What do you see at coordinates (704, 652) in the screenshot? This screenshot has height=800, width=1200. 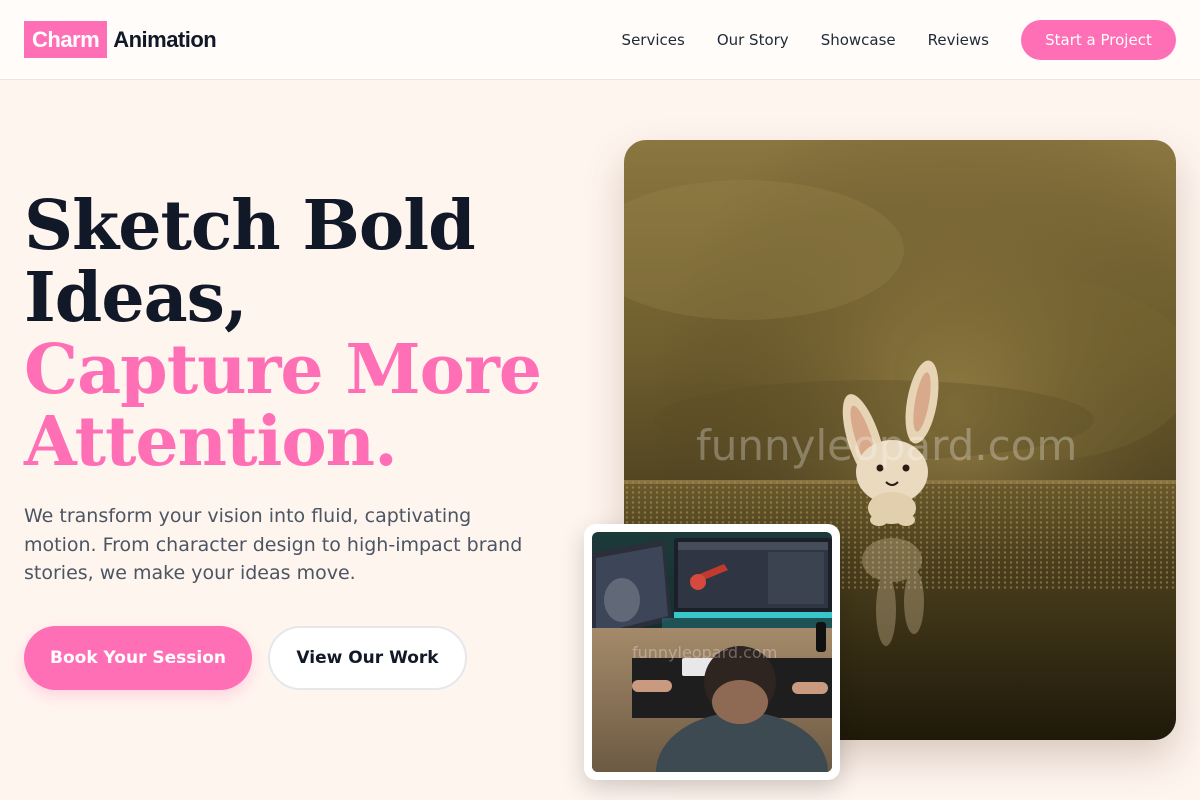 I see `inset-image-watermark: funnyleopard.com` at bounding box center [704, 652].